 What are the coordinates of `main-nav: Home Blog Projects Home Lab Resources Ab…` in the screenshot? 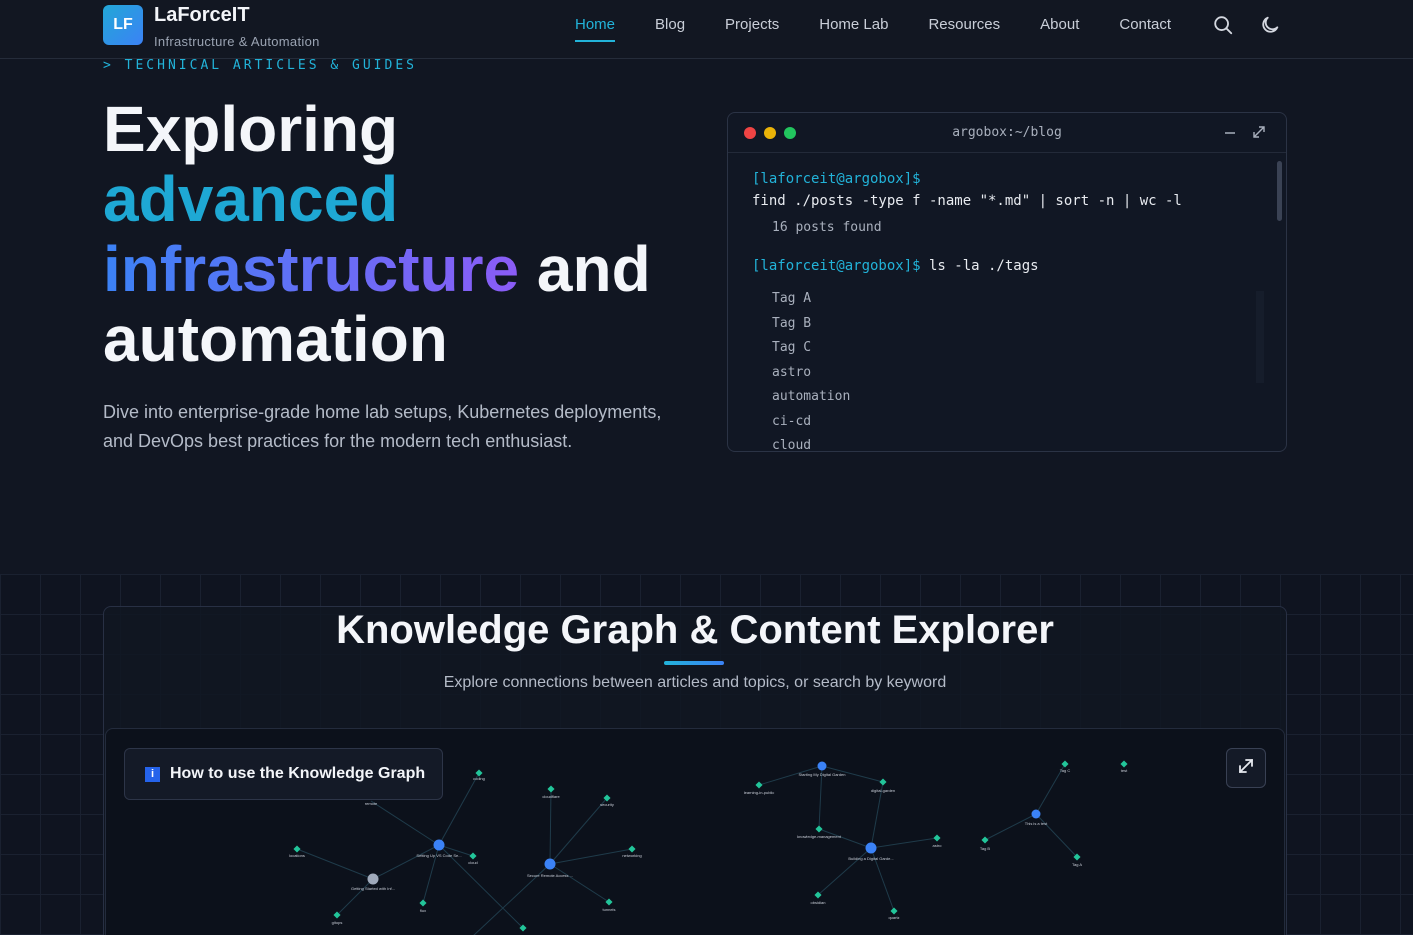 It's located at (893, 29).